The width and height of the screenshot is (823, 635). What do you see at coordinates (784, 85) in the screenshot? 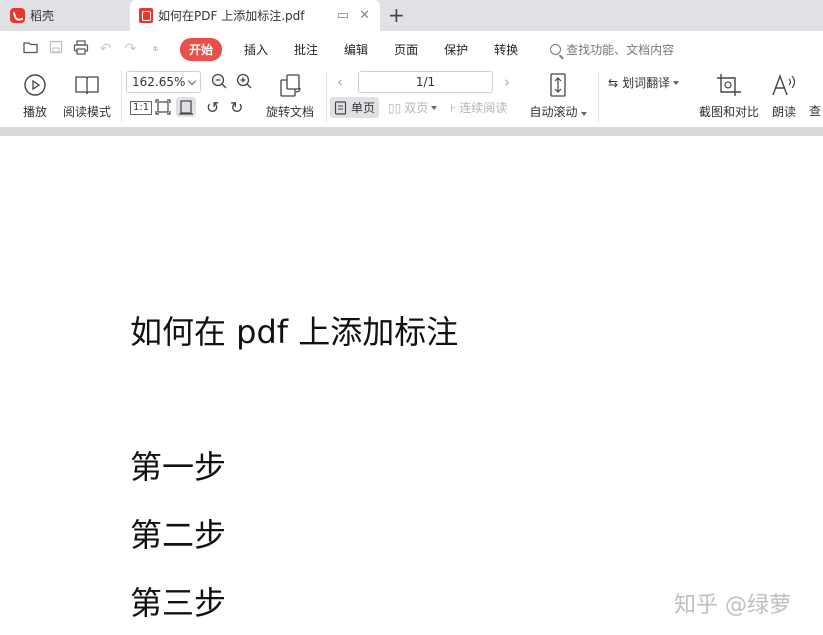
I see `read-aloud-icon` at bounding box center [784, 85].